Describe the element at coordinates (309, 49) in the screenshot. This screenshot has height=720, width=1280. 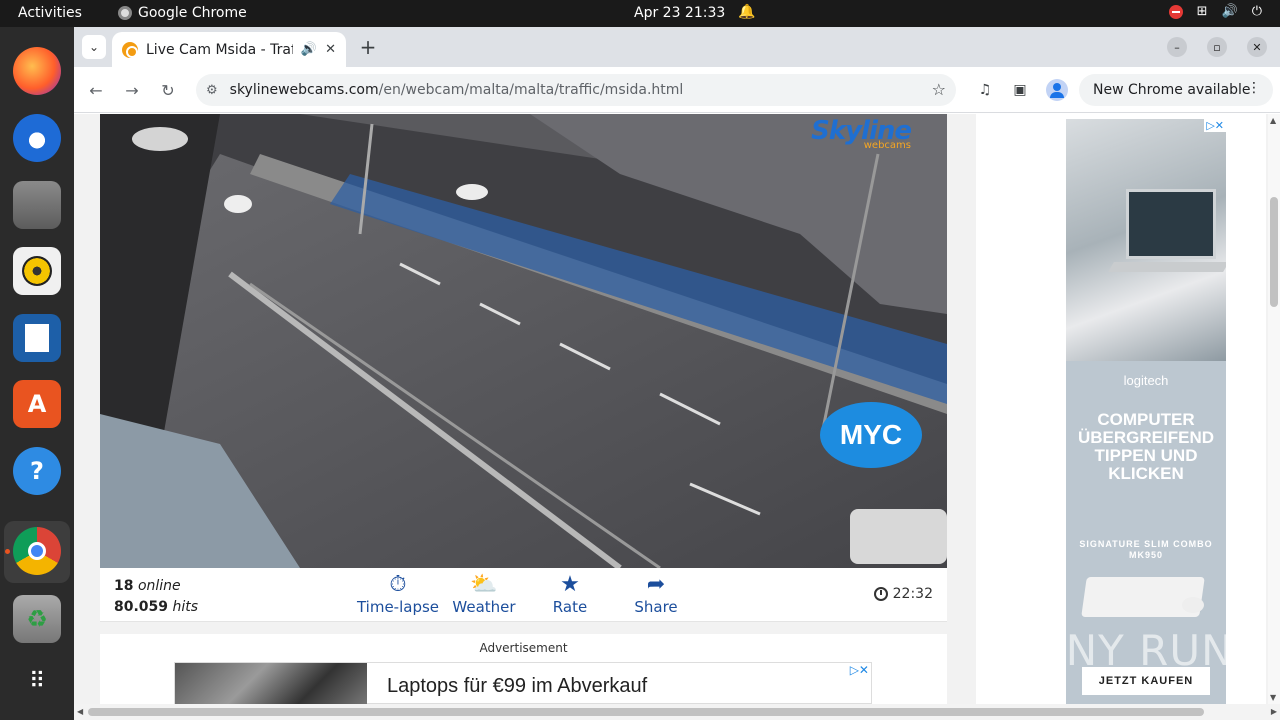
I see `tab-audio-icon: 🔊` at that location.